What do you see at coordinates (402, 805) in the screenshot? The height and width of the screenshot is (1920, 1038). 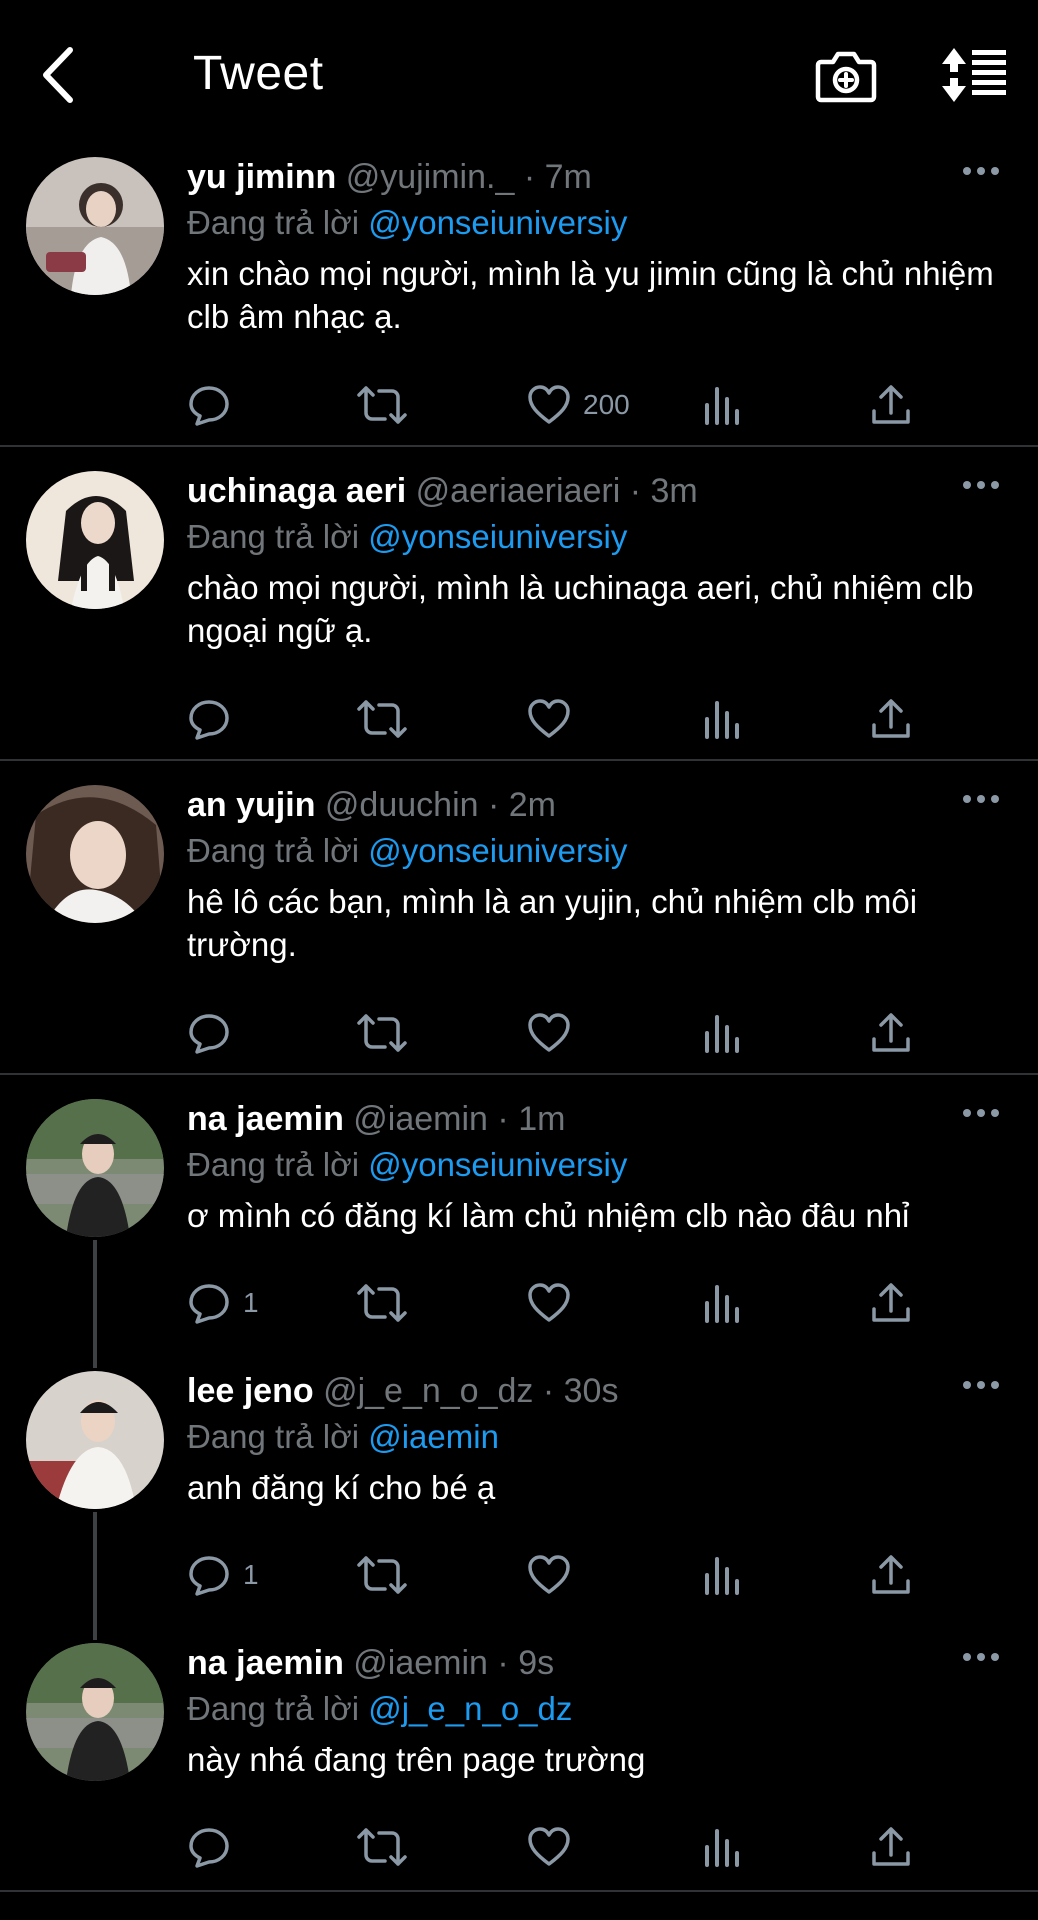 I see `username: @duuchin` at bounding box center [402, 805].